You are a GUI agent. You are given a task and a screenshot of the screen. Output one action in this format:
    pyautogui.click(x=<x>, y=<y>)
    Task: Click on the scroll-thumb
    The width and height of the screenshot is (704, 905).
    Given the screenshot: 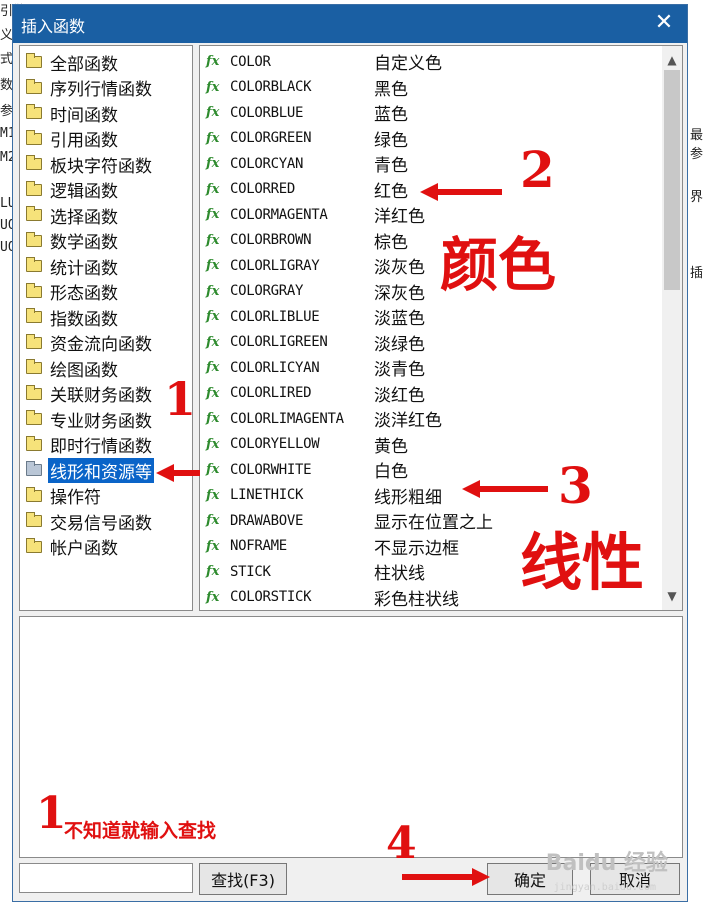 What is the action you would take?
    pyautogui.click(x=672, y=180)
    